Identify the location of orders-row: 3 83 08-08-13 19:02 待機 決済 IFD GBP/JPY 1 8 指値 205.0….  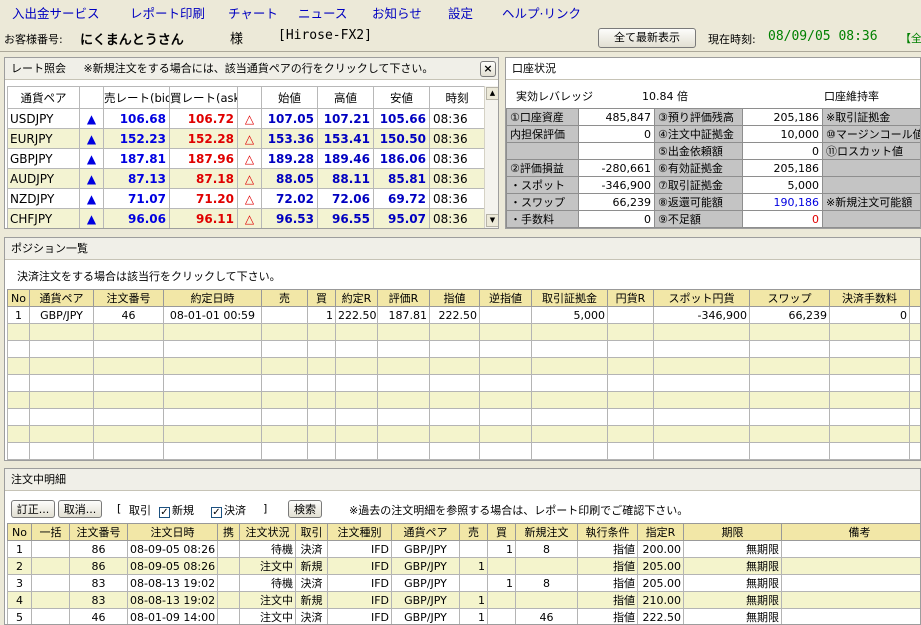
(463, 583).